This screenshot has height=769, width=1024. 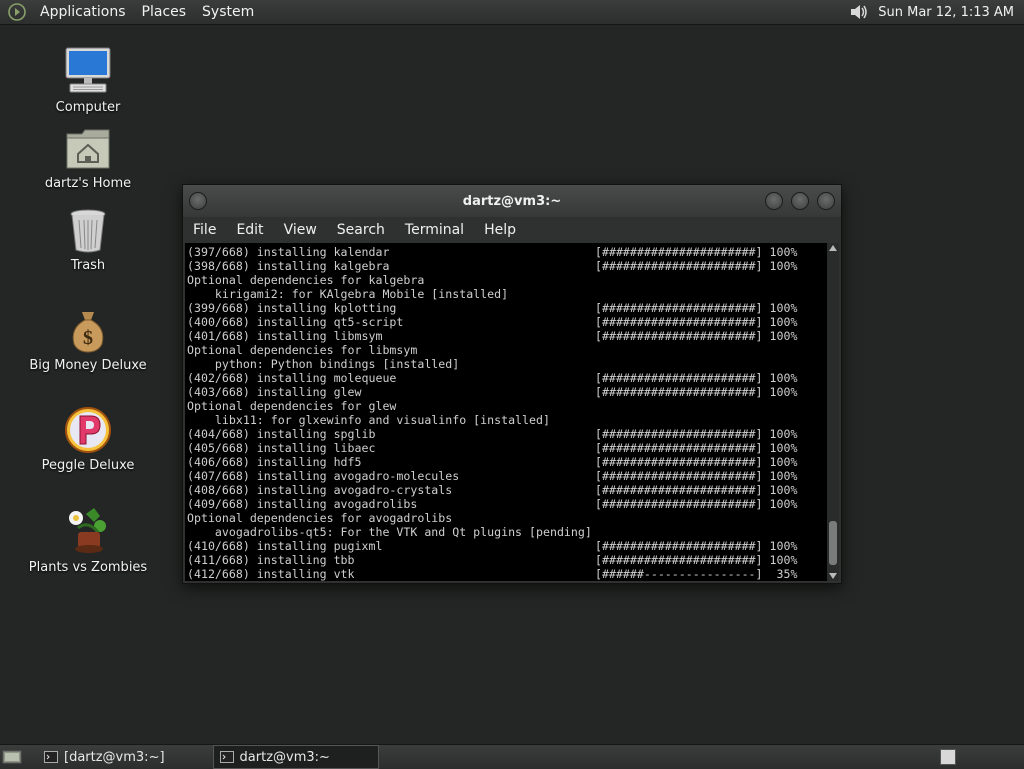 I want to click on terminal-line-text: (404/668) installing spglib, so click(x=281, y=434).